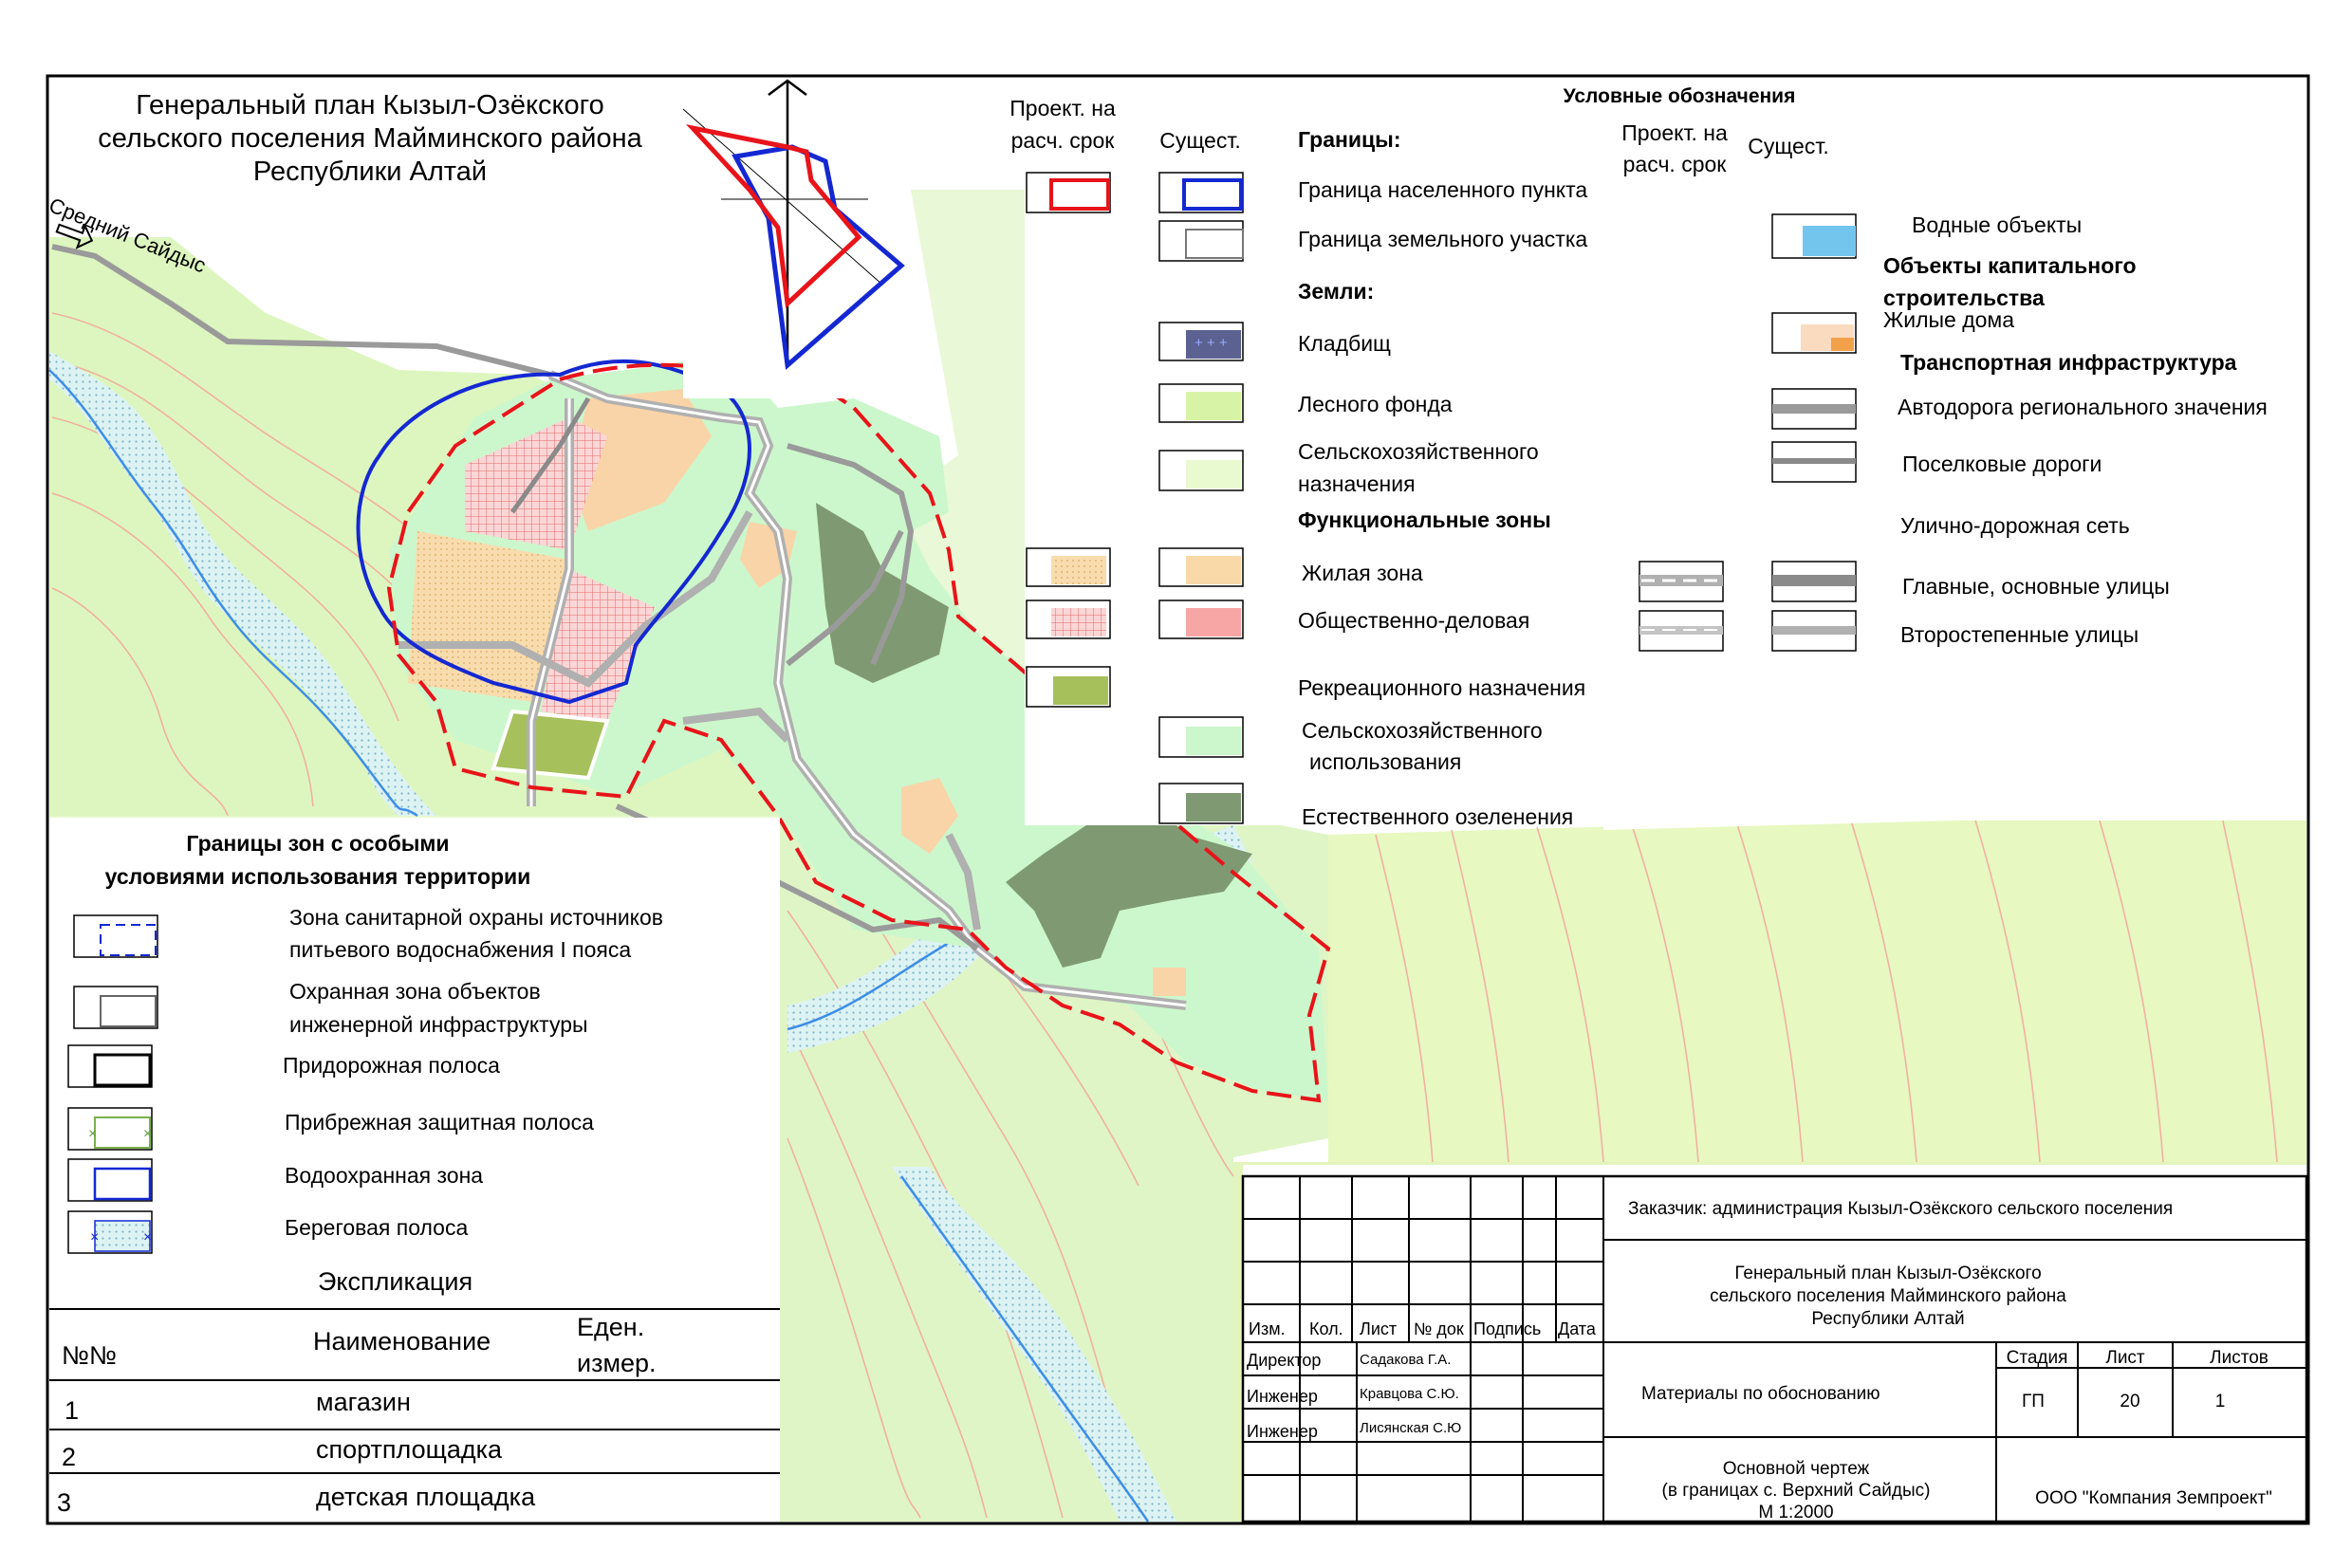 The height and width of the screenshot is (1568, 2352). What do you see at coordinates (1078, 622) in the screenshot?
I see `public-proj-swatch` at bounding box center [1078, 622].